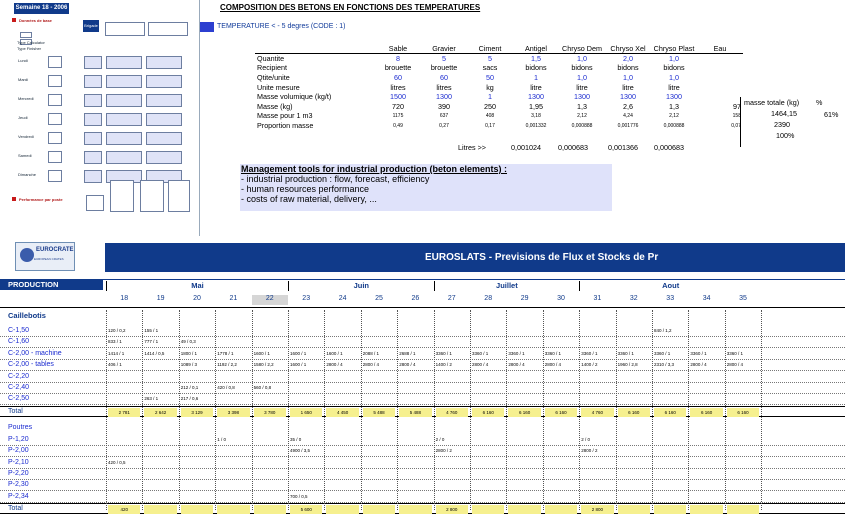 This screenshot has height=522, width=845. Describe the element at coordinates (299, 496) in the screenshot. I see `row-cell: 700 / 0,5` at that location.